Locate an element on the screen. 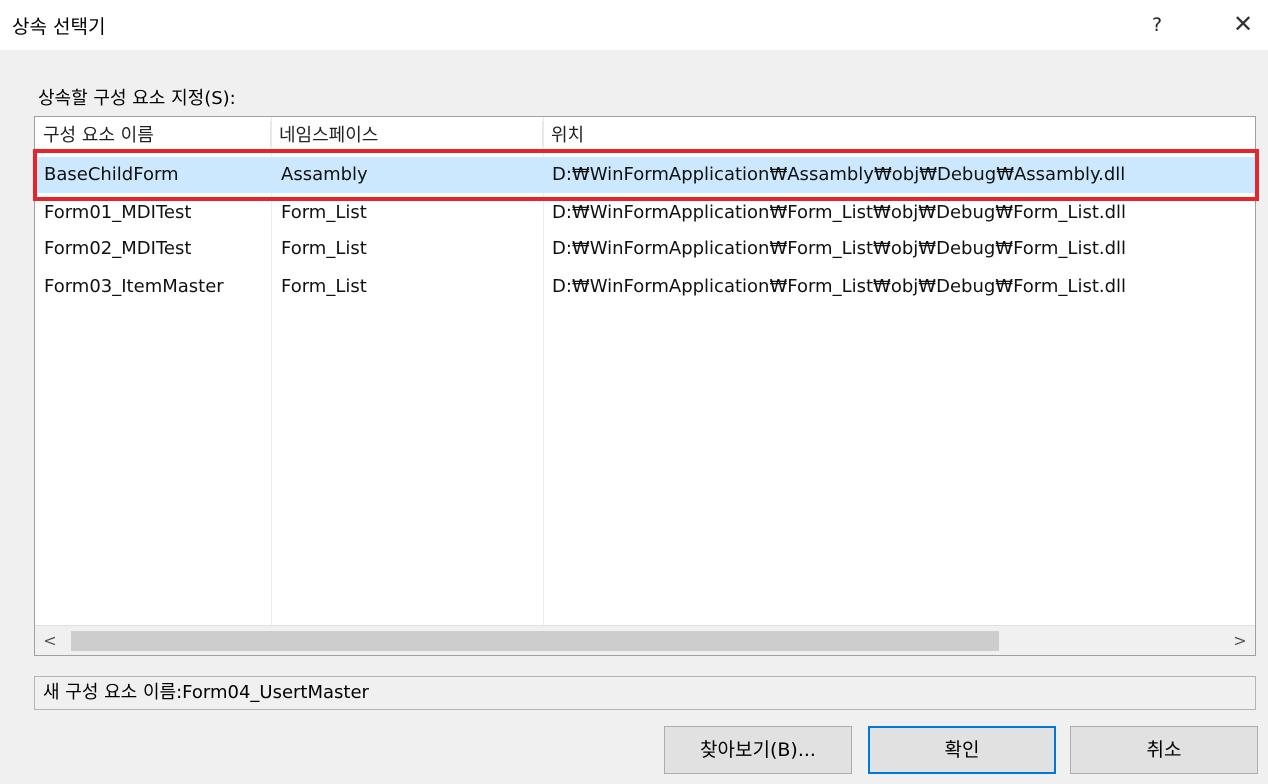  cell-name: BaseChildForm is located at coordinates (111, 174).